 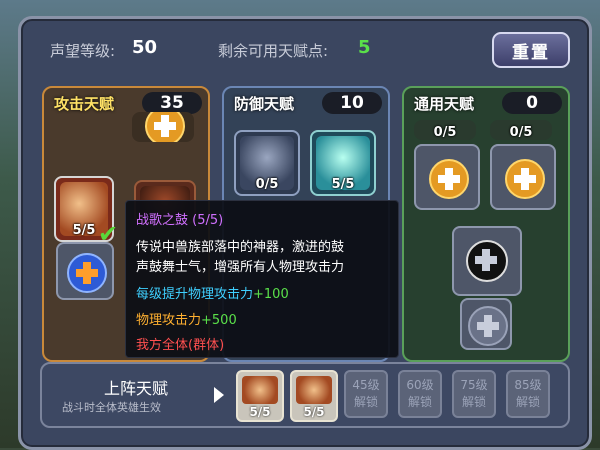 What do you see at coordinates (83, 51) in the screenshot?
I see `reputation-label: 声望等级:` at bounding box center [83, 51].